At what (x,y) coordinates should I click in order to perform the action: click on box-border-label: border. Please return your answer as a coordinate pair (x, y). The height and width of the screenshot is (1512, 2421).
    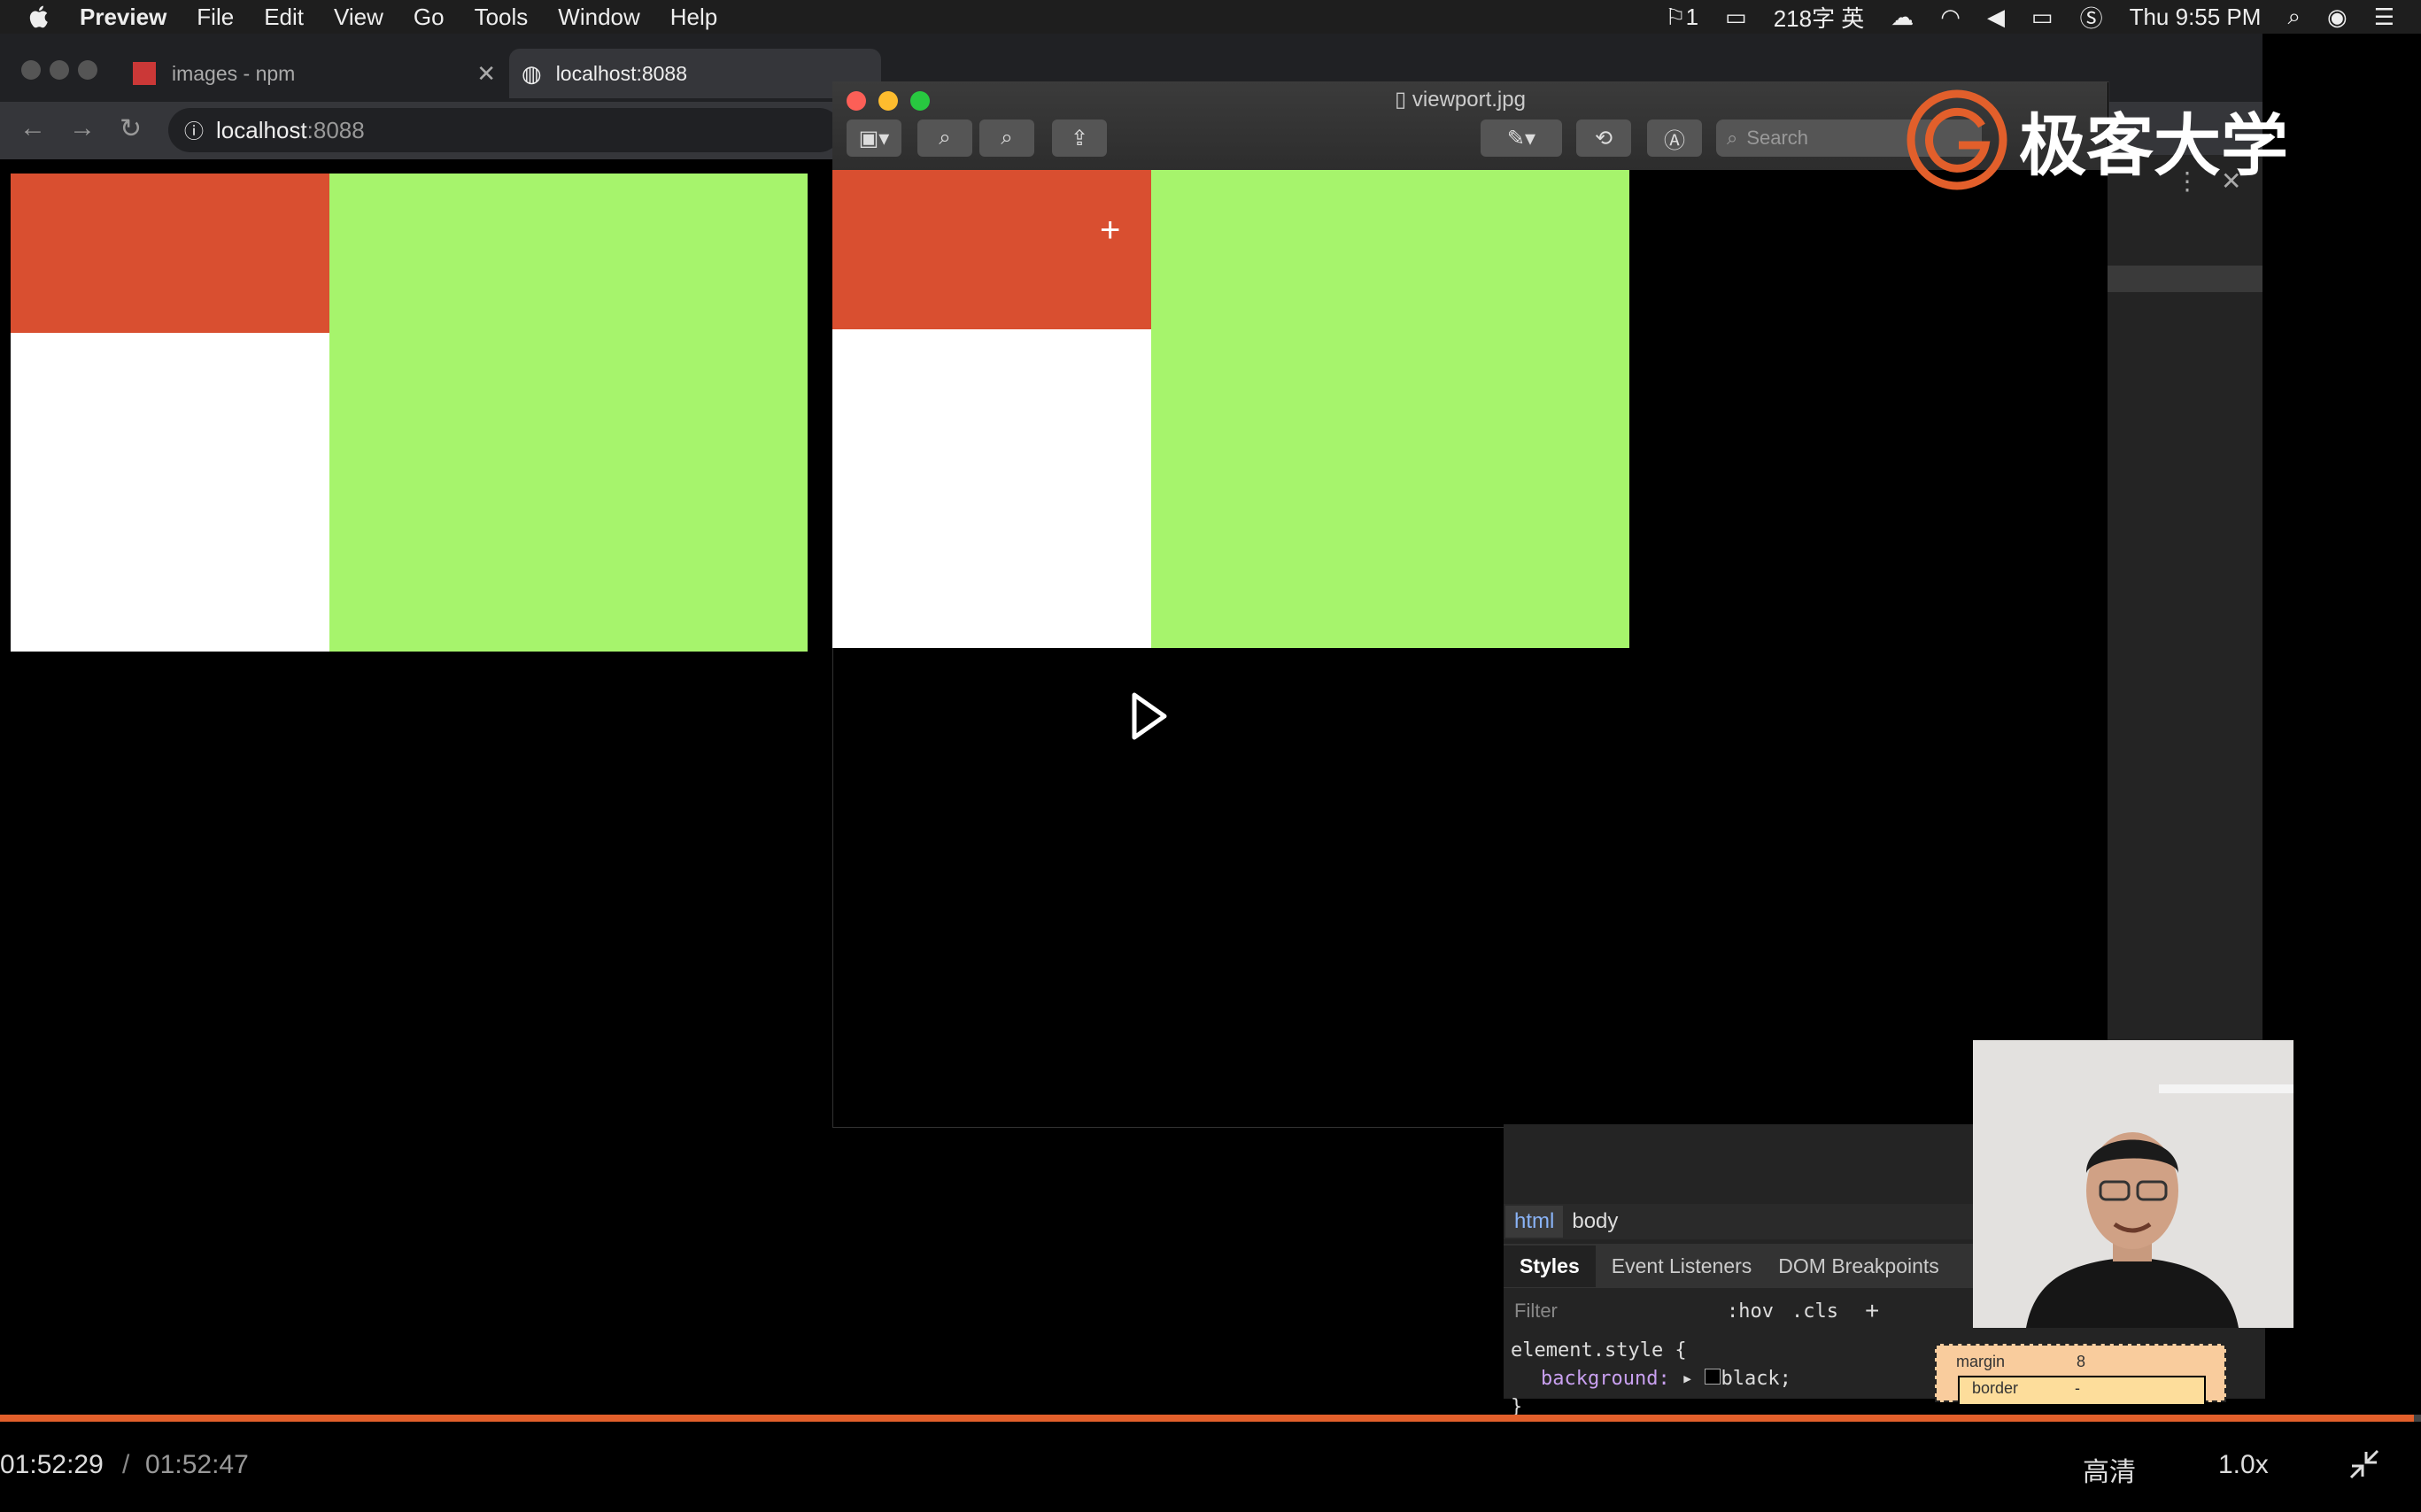
    Looking at the image, I should click on (1995, 1388).